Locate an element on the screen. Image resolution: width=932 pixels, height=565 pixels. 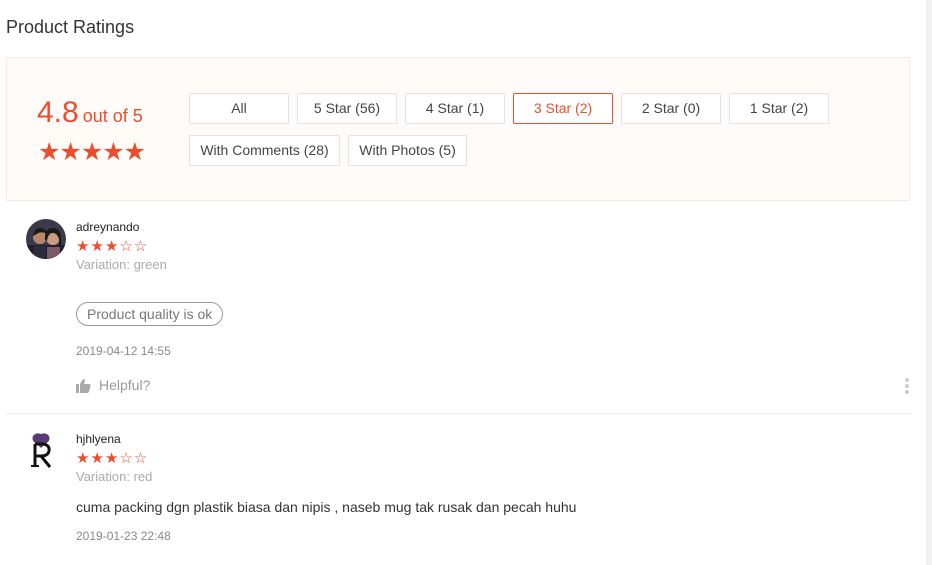
review-variation: Variation: green is located at coordinates (121, 264).